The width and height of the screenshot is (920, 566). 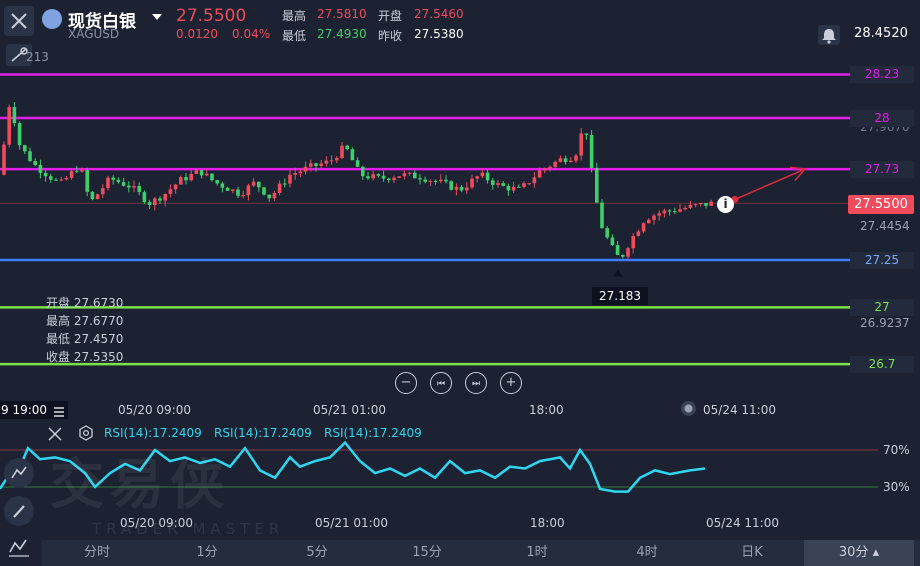 What do you see at coordinates (427, 553) in the screenshot?
I see `tab-15min: 15分` at bounding box center [427, 553].